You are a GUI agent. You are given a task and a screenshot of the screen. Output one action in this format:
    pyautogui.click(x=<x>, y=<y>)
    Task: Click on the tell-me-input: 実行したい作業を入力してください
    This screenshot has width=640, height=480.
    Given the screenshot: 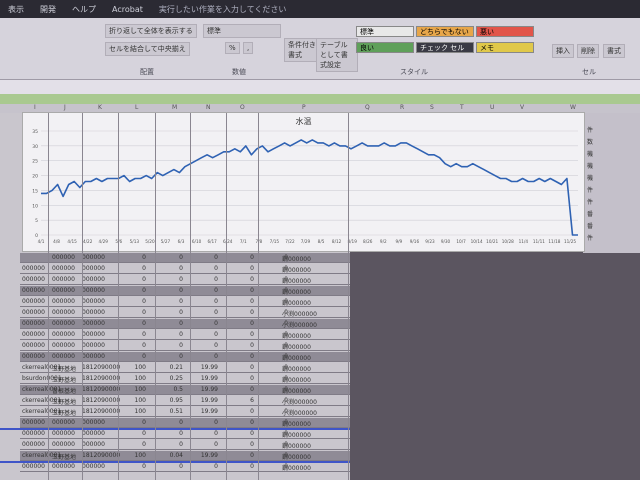 What is the action you would take?
    pyautogui.click(x=223, y=9)
    